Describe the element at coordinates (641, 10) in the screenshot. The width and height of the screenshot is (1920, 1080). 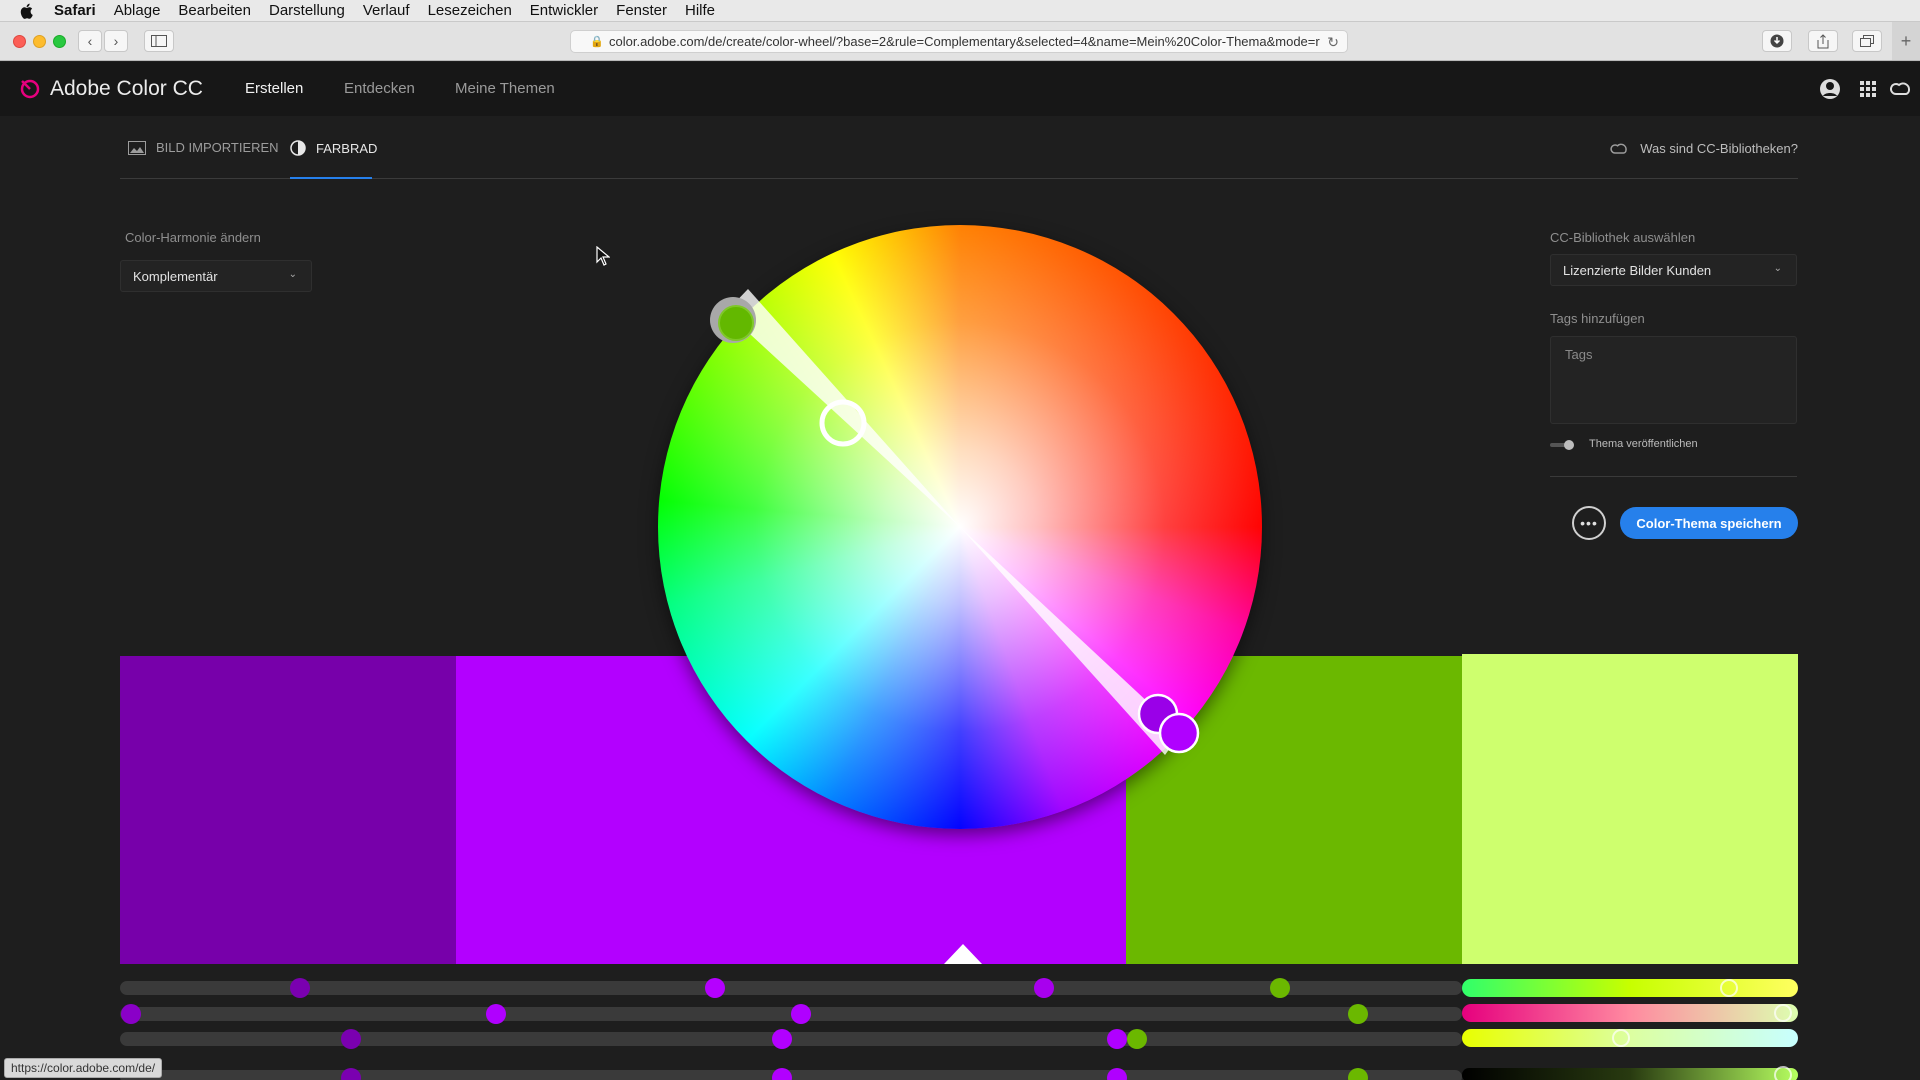
I see `menu-fenster: Fenster` at that location.